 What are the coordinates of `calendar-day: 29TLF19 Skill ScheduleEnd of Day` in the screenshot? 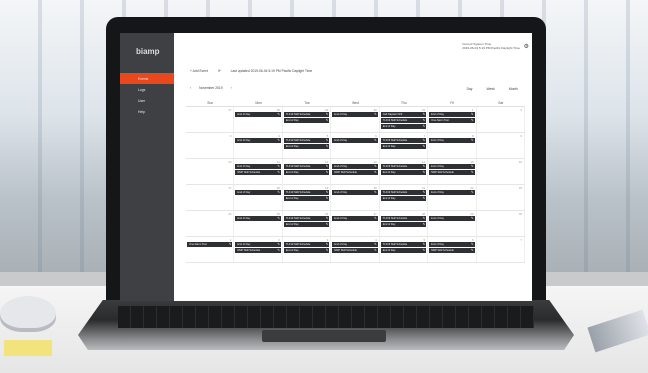 It's located at (307, 119).